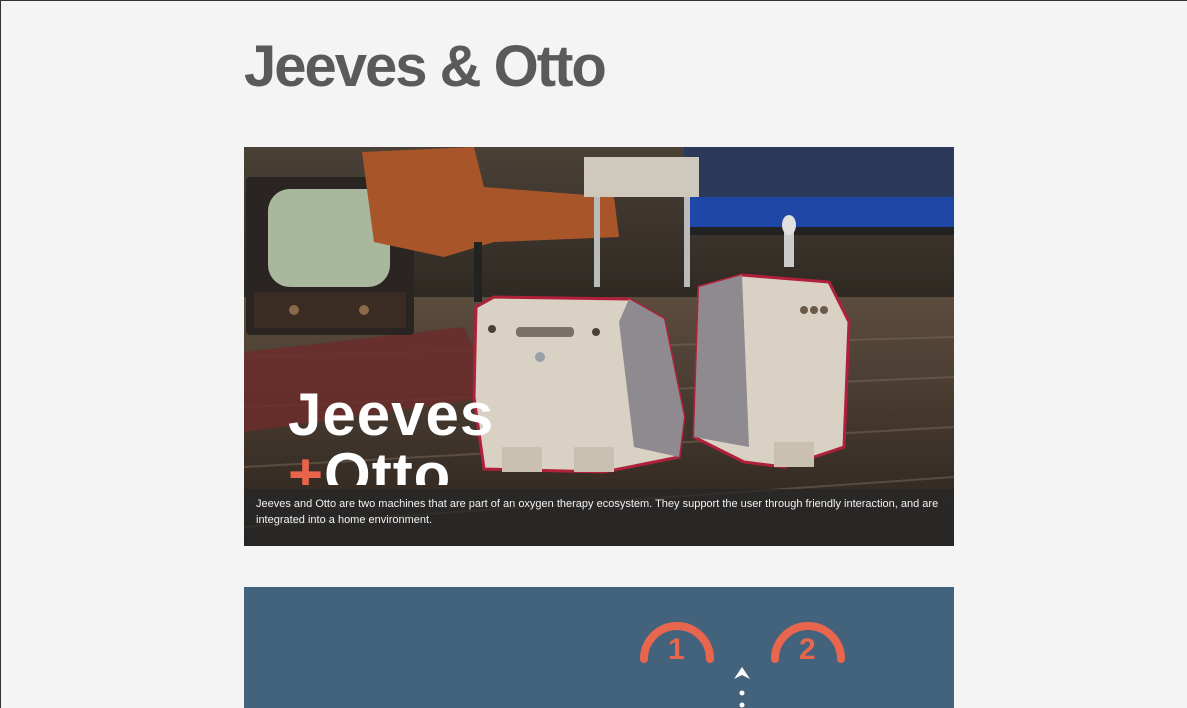 The image size is (1187, 708). What do you see at coordinates (807, 649) in the screenshot?
I see `step-2-number: 2` at bounding box center [807, 649].